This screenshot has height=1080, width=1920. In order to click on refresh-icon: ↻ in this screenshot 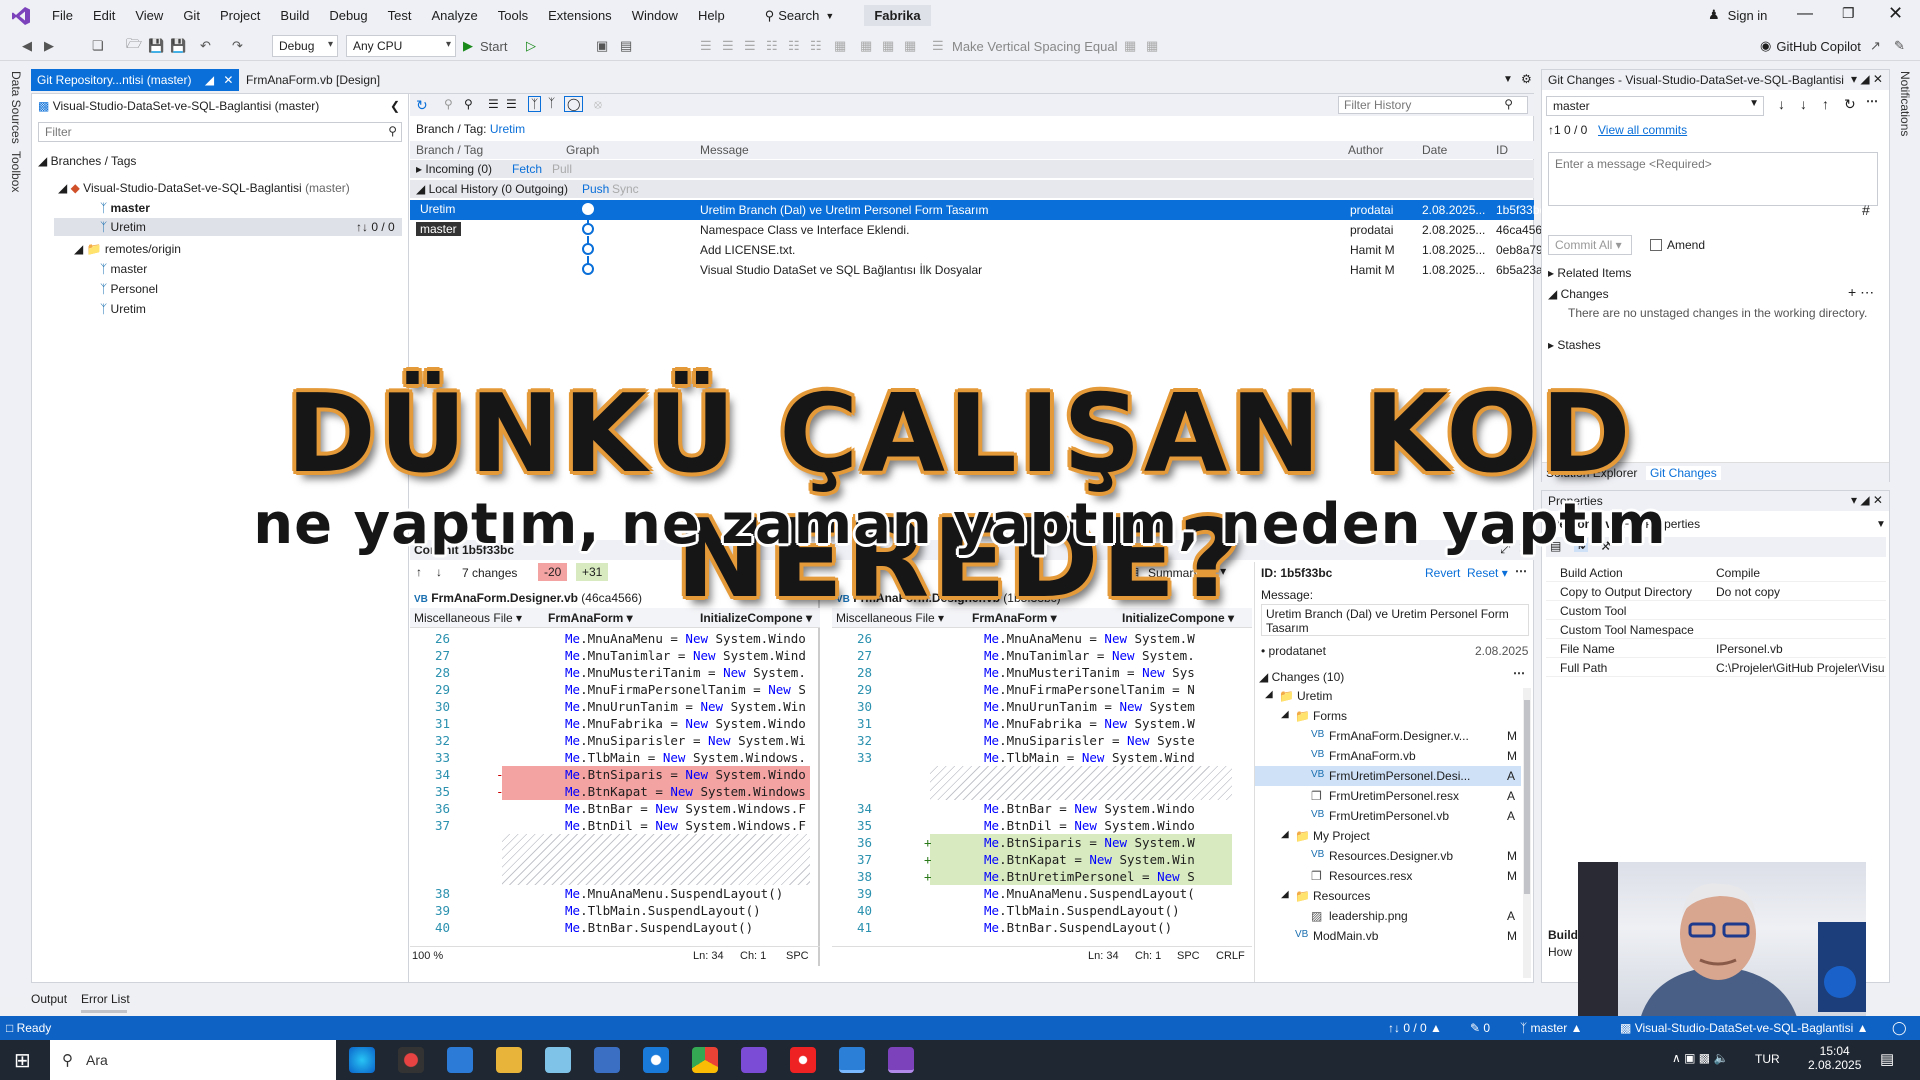, I will do `click(422, 105)`.